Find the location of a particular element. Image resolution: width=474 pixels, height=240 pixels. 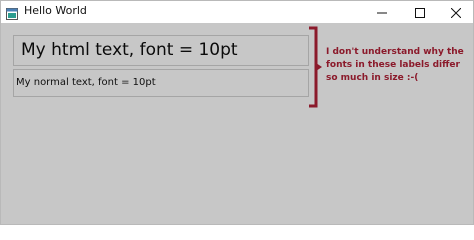

maximize-icon is located at coordinates (420, 12).